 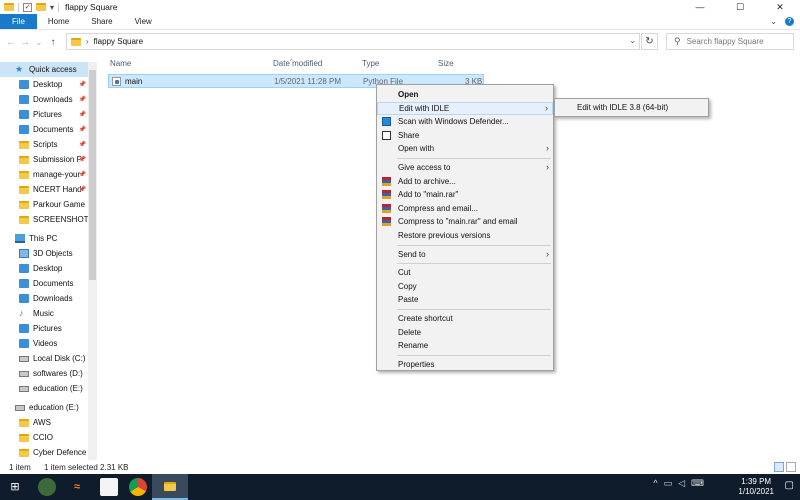 What do you see at coordinates (39, 42) in the screenshot?
I see `recent-locations-icon: ⌄` at bounding box center [39, 42].